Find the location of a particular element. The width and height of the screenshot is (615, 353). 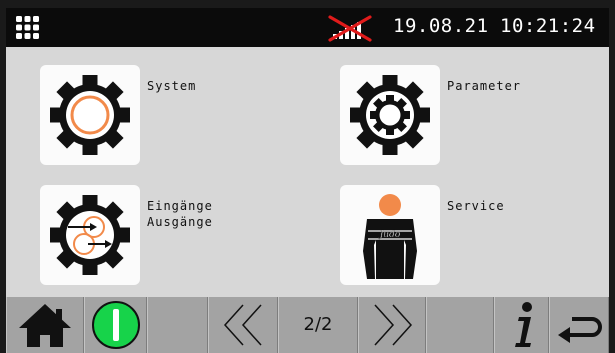

page-indicator: 2/2 is located at coordinates (318, 325).